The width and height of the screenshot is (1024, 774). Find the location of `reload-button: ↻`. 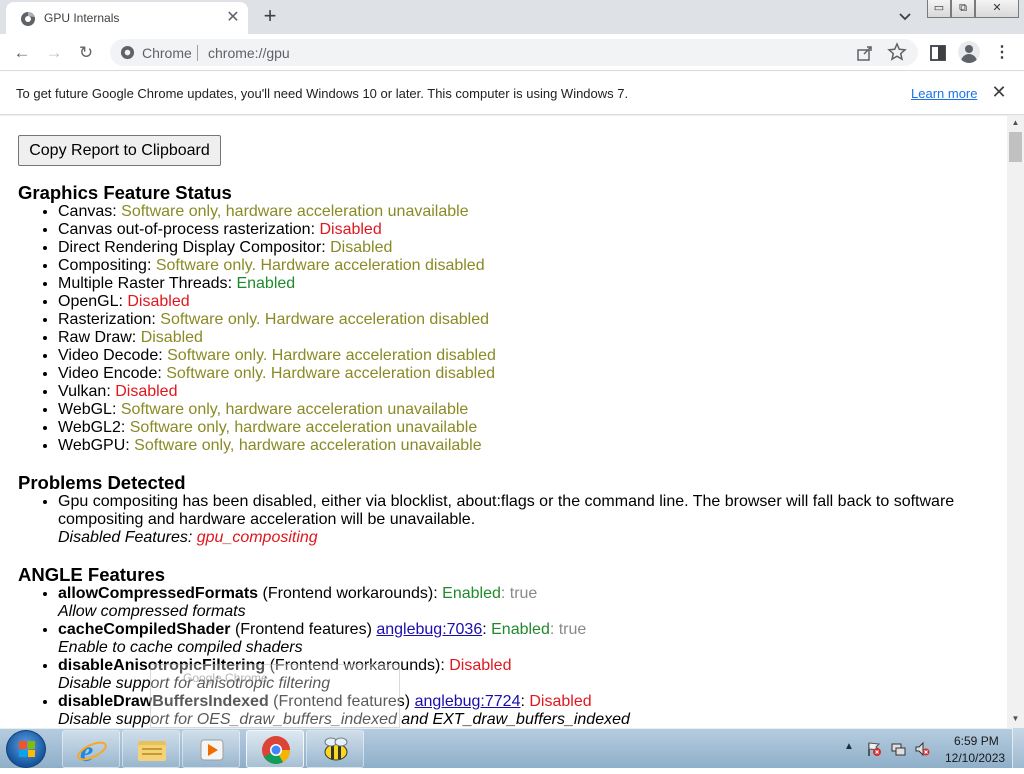

reload-button: ↻ is located at coordinates (86, 53).